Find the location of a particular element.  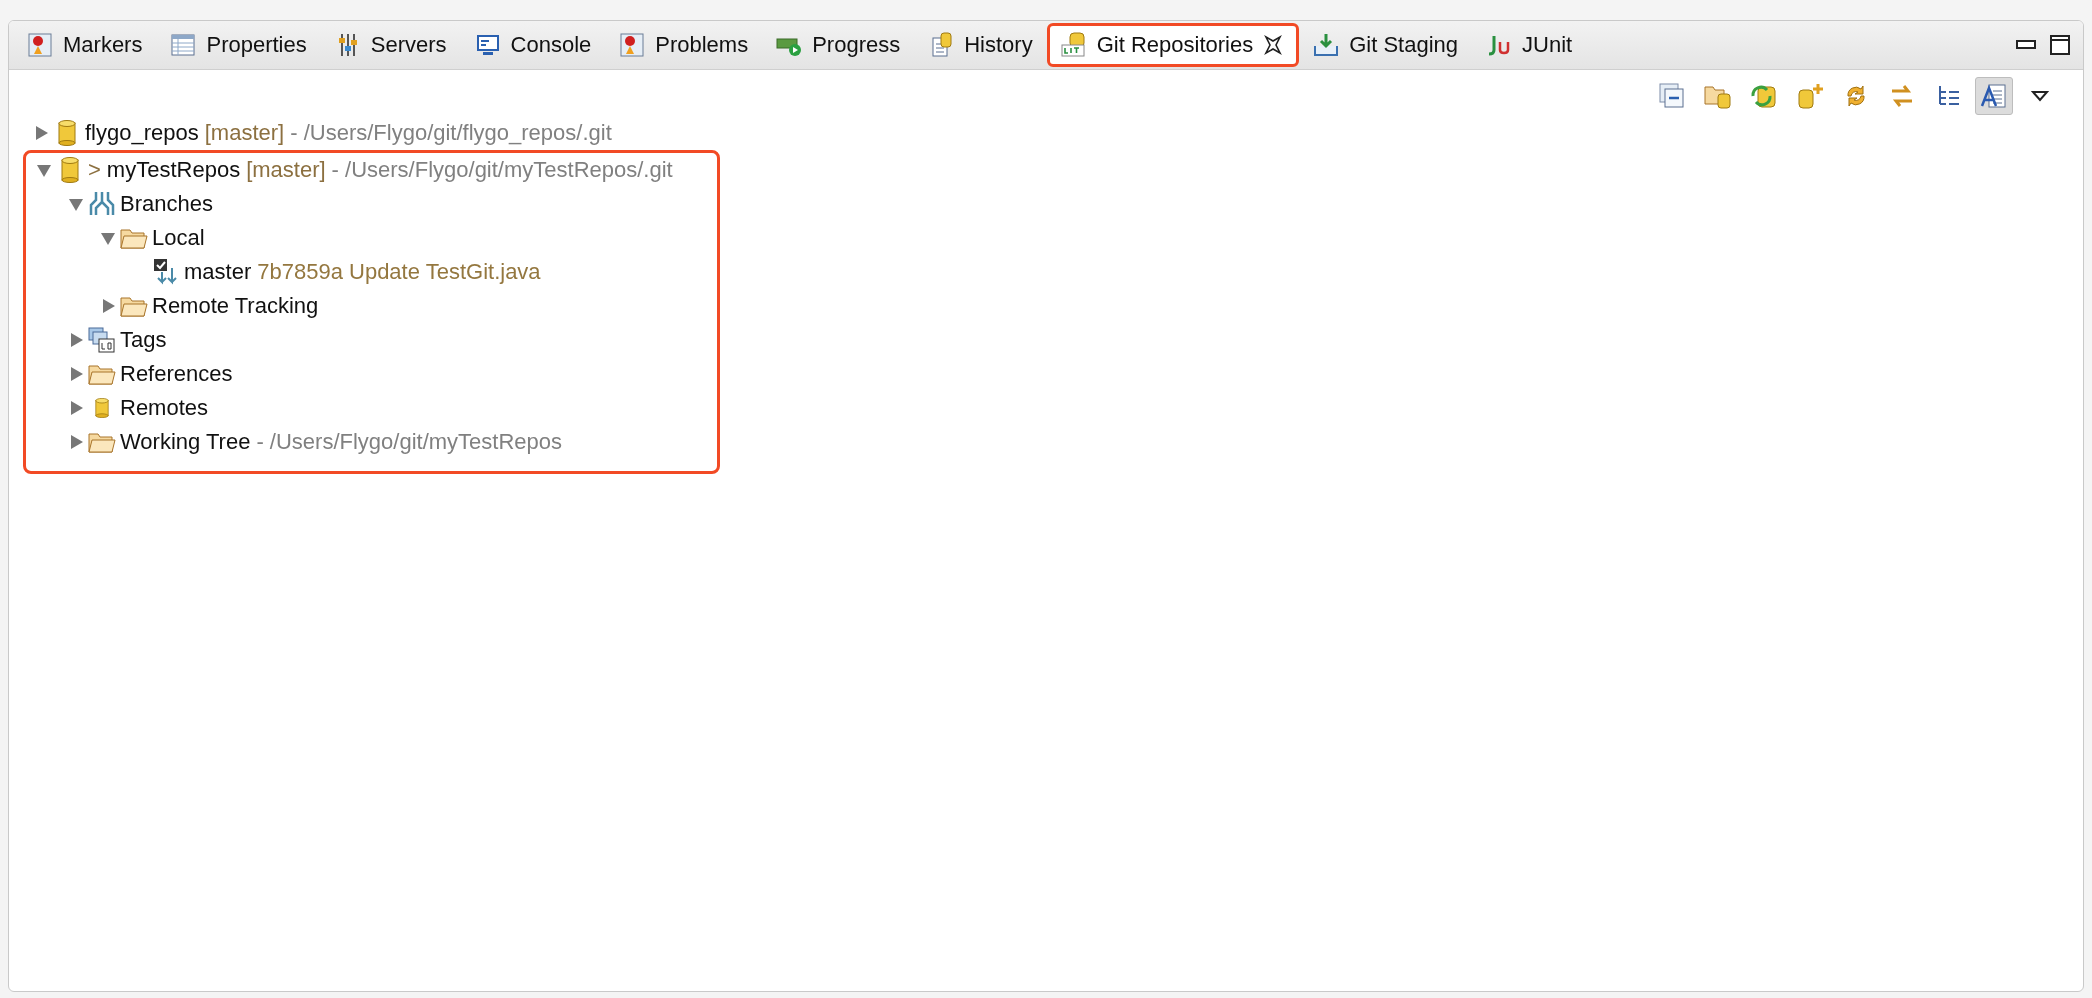

git-repository-icon is located at coordinates (1073, 45).